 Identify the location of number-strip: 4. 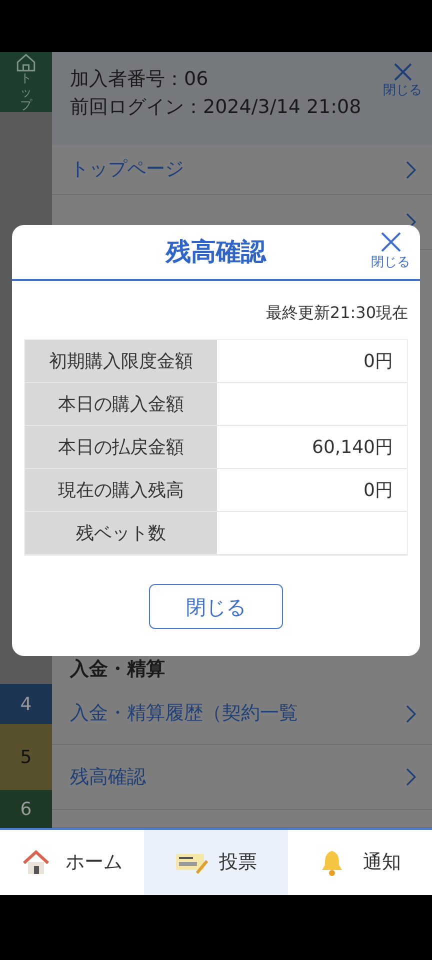
(26, 704).